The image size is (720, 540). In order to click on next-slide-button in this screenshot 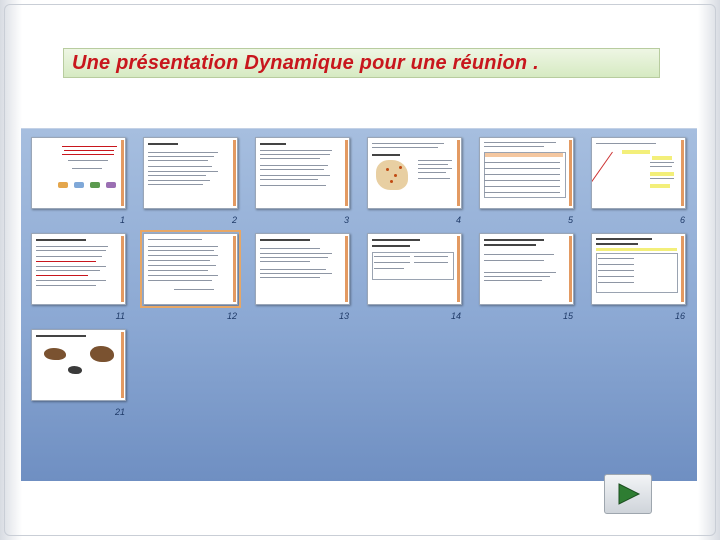, I will do `click(628, 494)`.